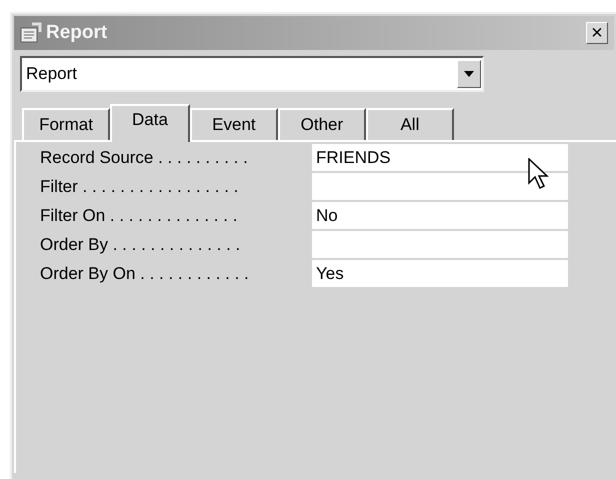  Describe the element at coordinates (440, 273) in the screenshot. I see `property-value: Yes` at that location.